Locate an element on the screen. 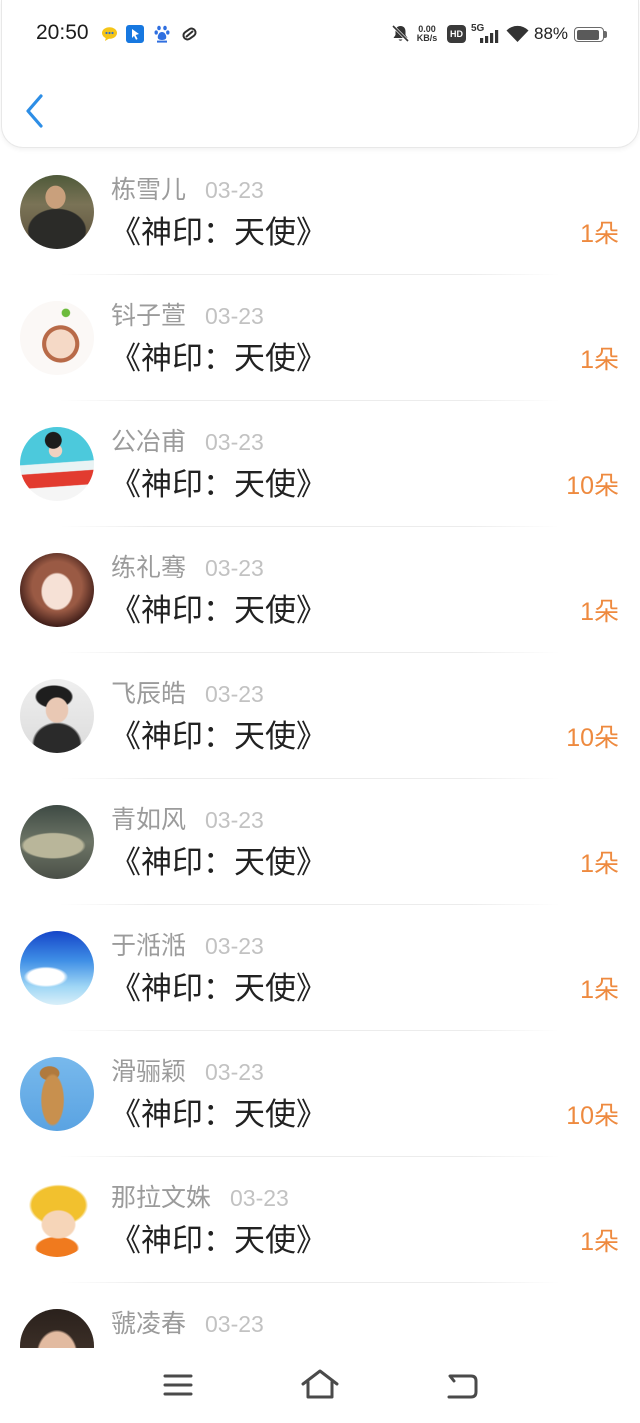  item-meta: 练礼骞 03-23 is located at coordinates (187, 568).